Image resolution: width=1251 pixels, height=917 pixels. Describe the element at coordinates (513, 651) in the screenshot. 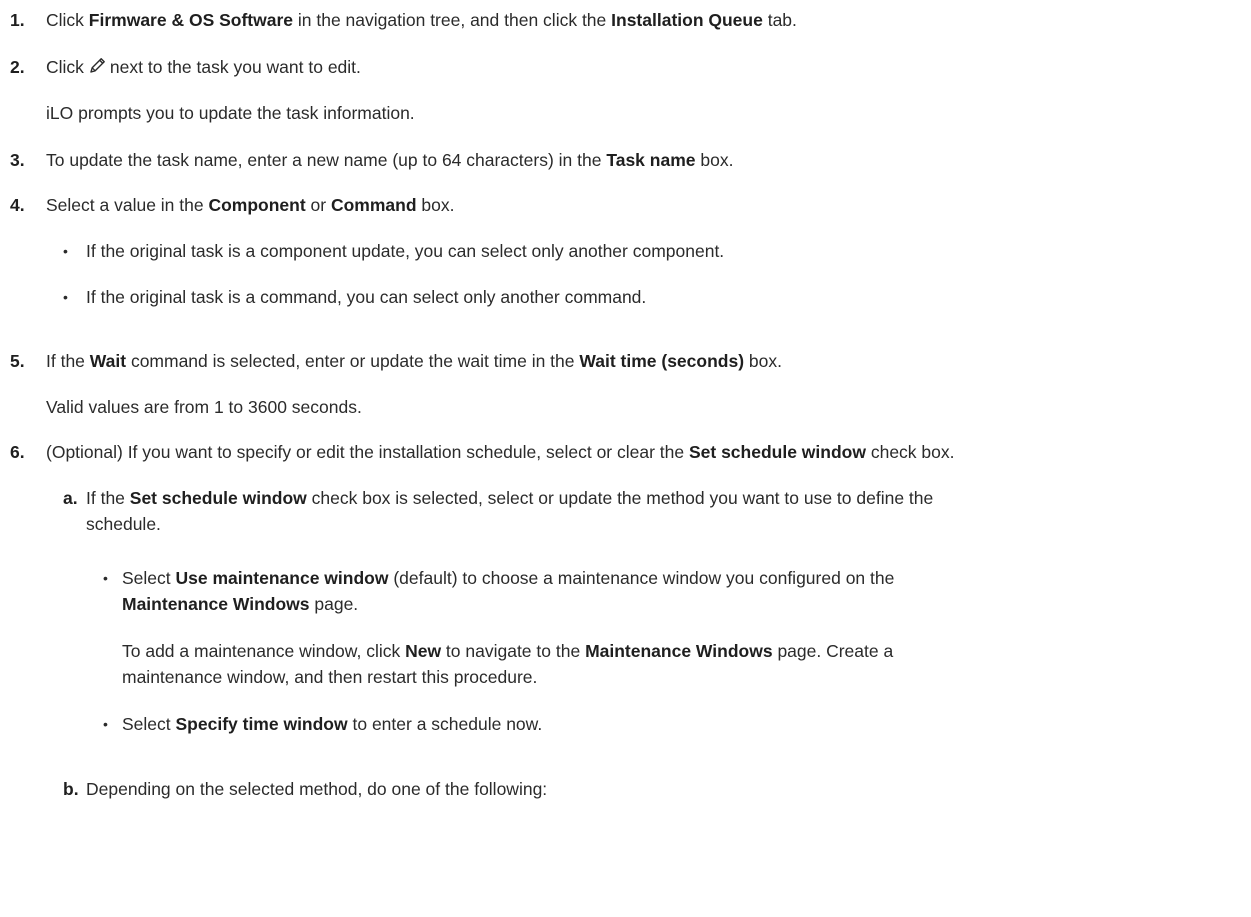

I see `text-run: to navigate to the` at that location.